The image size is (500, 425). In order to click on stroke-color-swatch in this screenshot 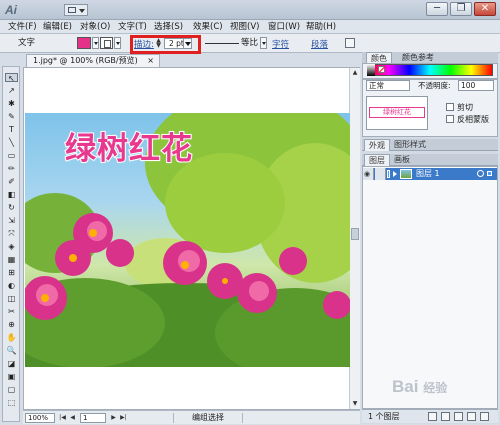, I will do `click(106, 43)`.